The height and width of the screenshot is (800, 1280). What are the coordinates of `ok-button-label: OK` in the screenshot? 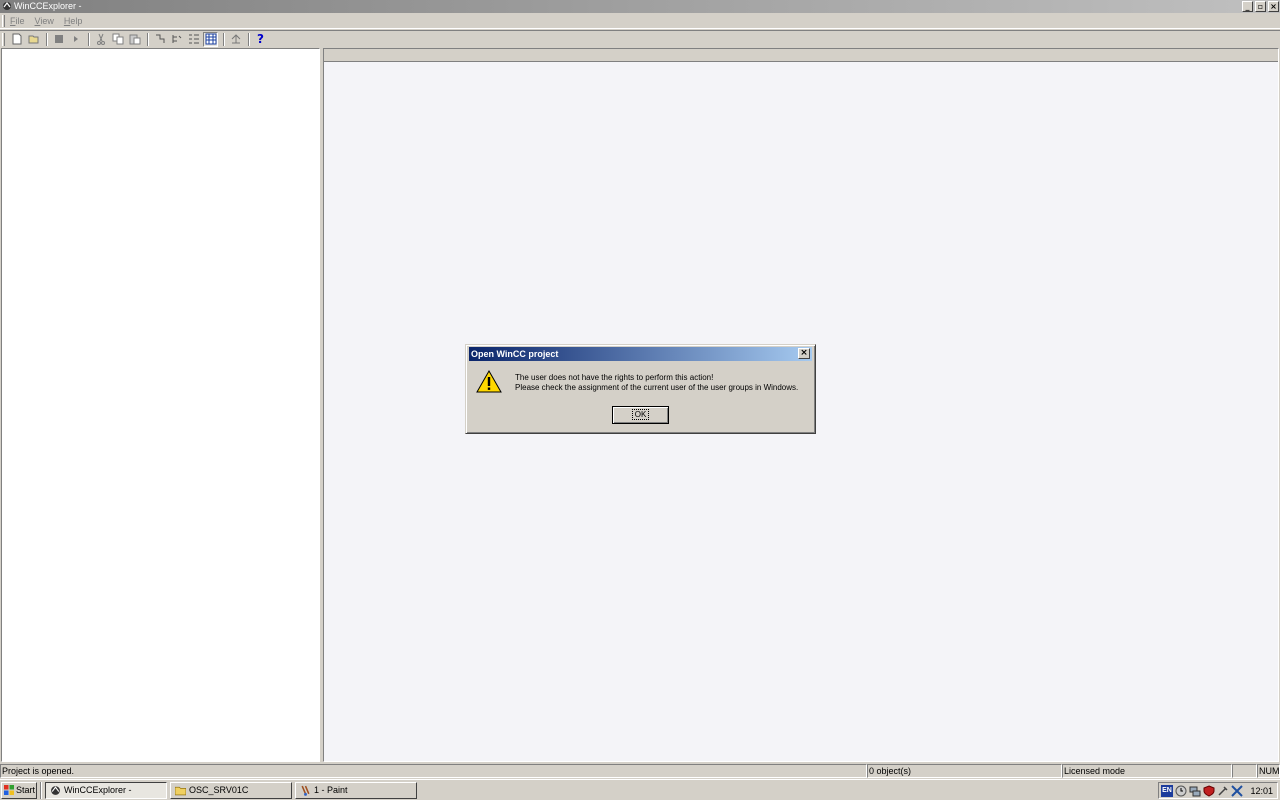 It's located at (640, 414).